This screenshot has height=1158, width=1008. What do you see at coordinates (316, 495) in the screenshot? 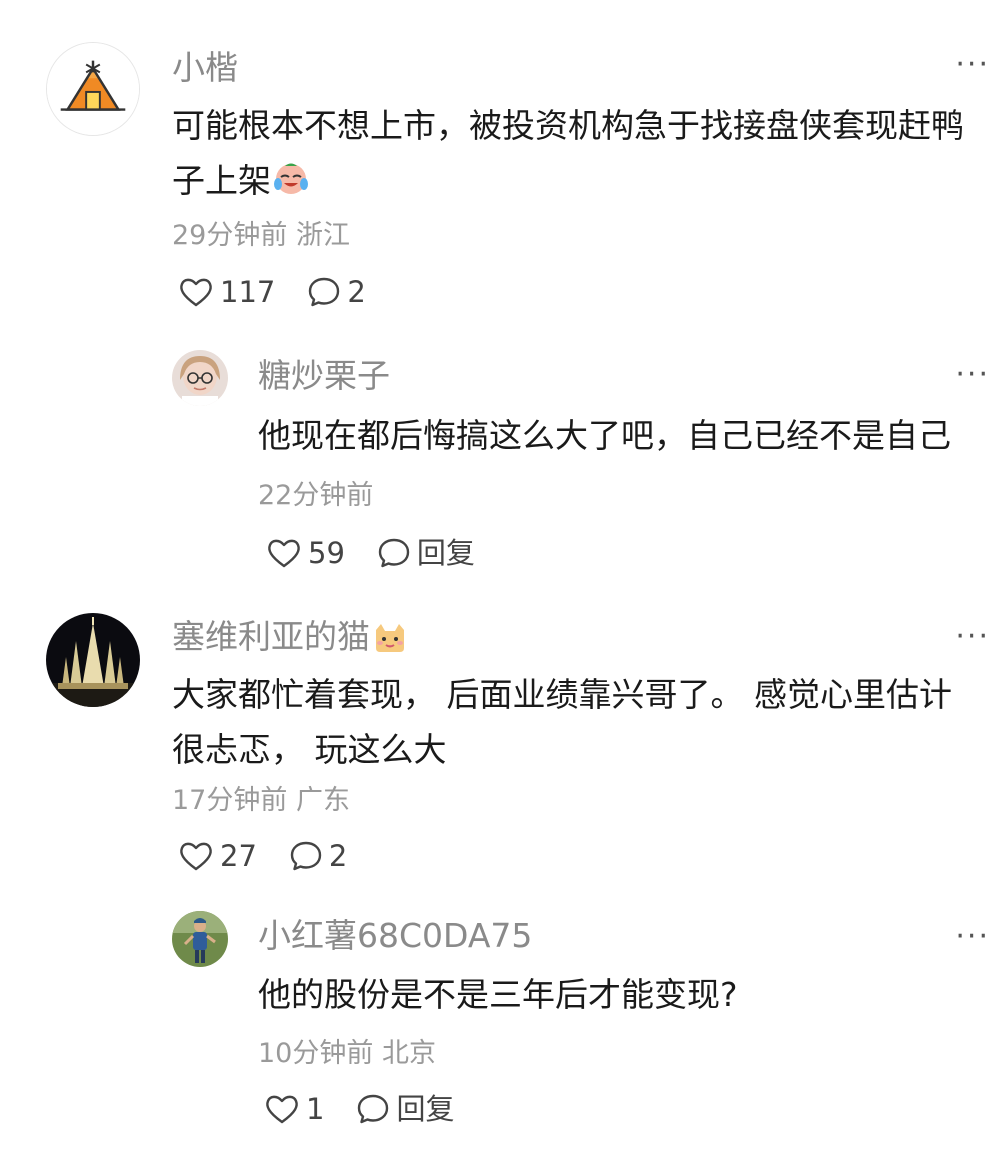
I see `timestamp: 22分钟前` at bounding box center [316, 495].